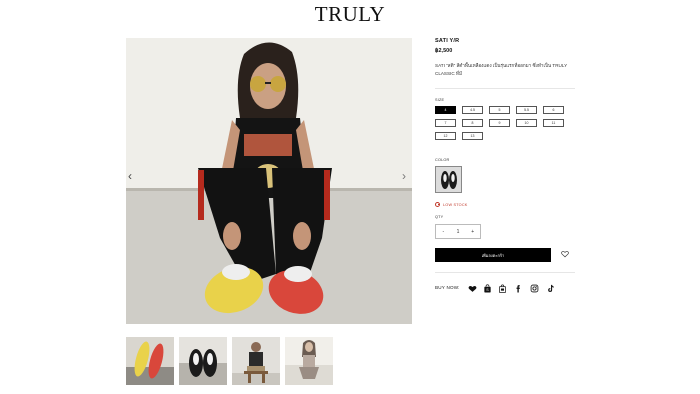  I want to click on color-label: COLOR, so click(442, 160).